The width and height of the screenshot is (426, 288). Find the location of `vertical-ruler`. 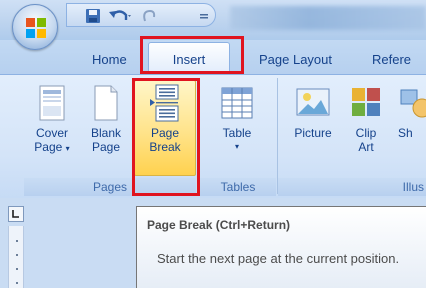

vertical-ruler is located at coordinates (16, 257).